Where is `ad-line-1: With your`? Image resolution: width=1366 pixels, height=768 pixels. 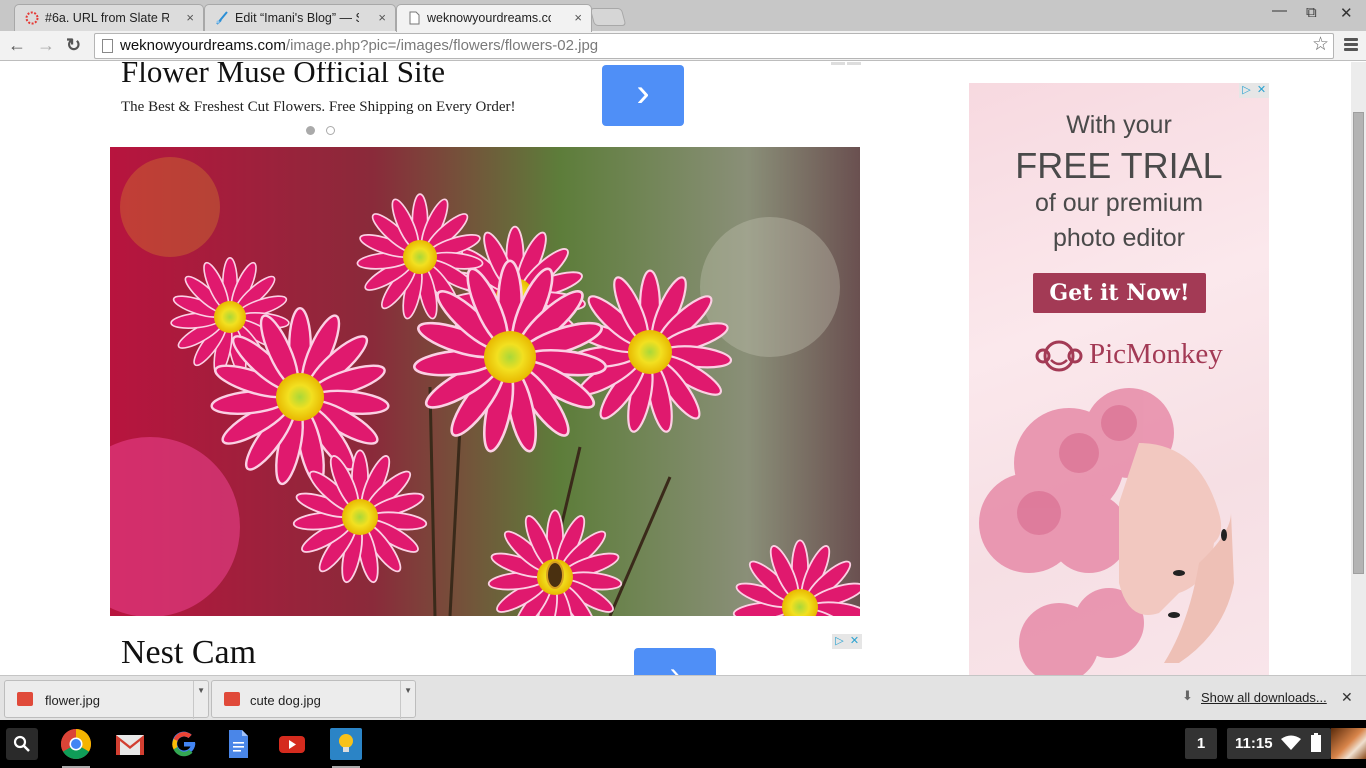 ad-line-1: With your is located at coordinates (1119, 125).